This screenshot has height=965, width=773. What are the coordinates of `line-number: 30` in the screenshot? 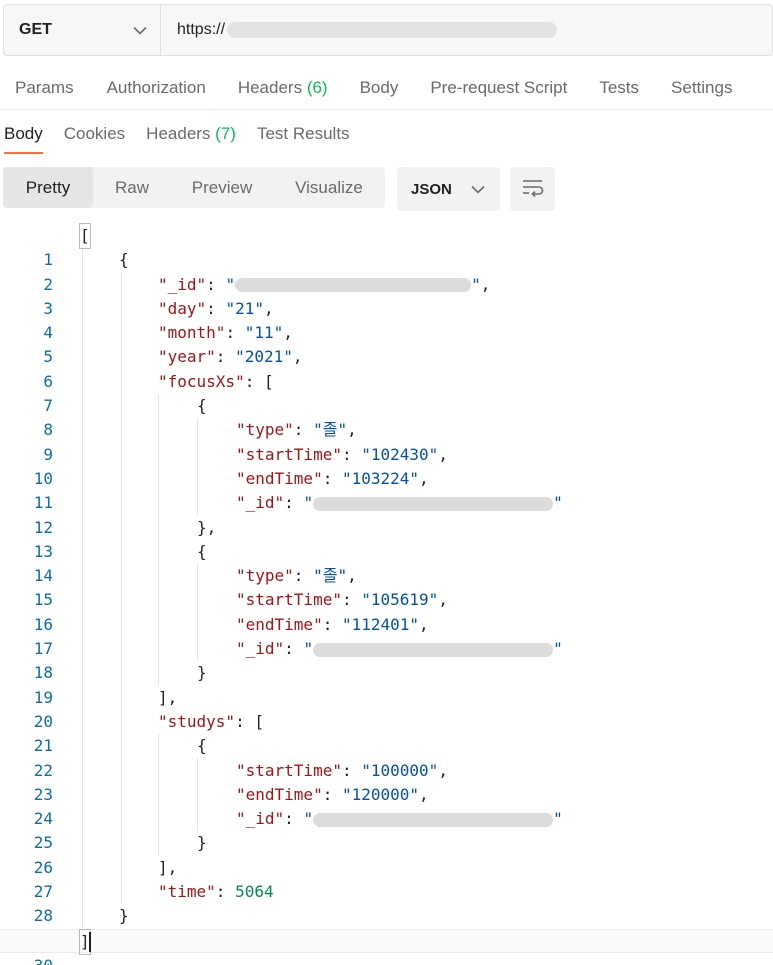 It's located at (26, 959).